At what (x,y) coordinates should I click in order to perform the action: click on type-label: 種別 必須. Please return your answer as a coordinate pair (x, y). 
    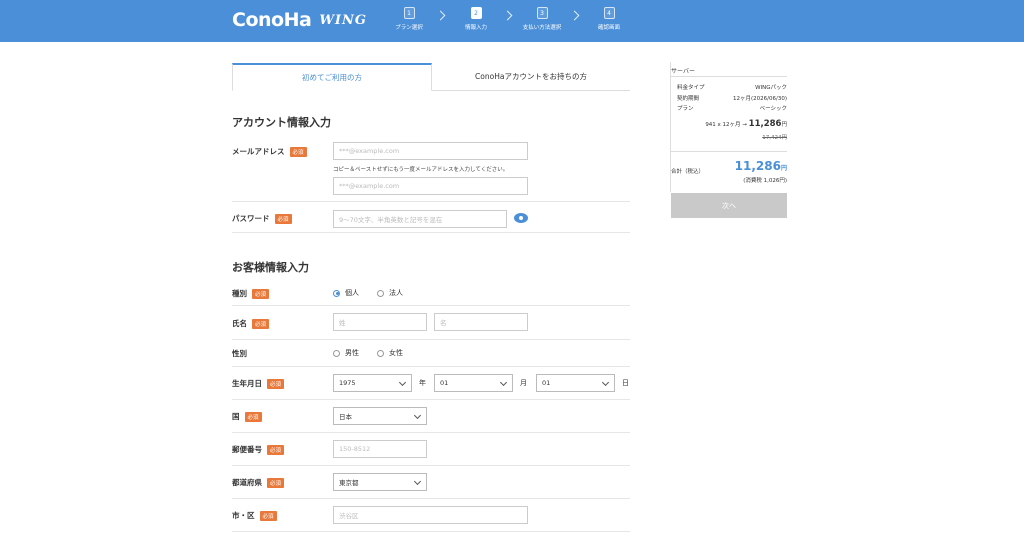
    Looking at the image, I should click on (251, 293).